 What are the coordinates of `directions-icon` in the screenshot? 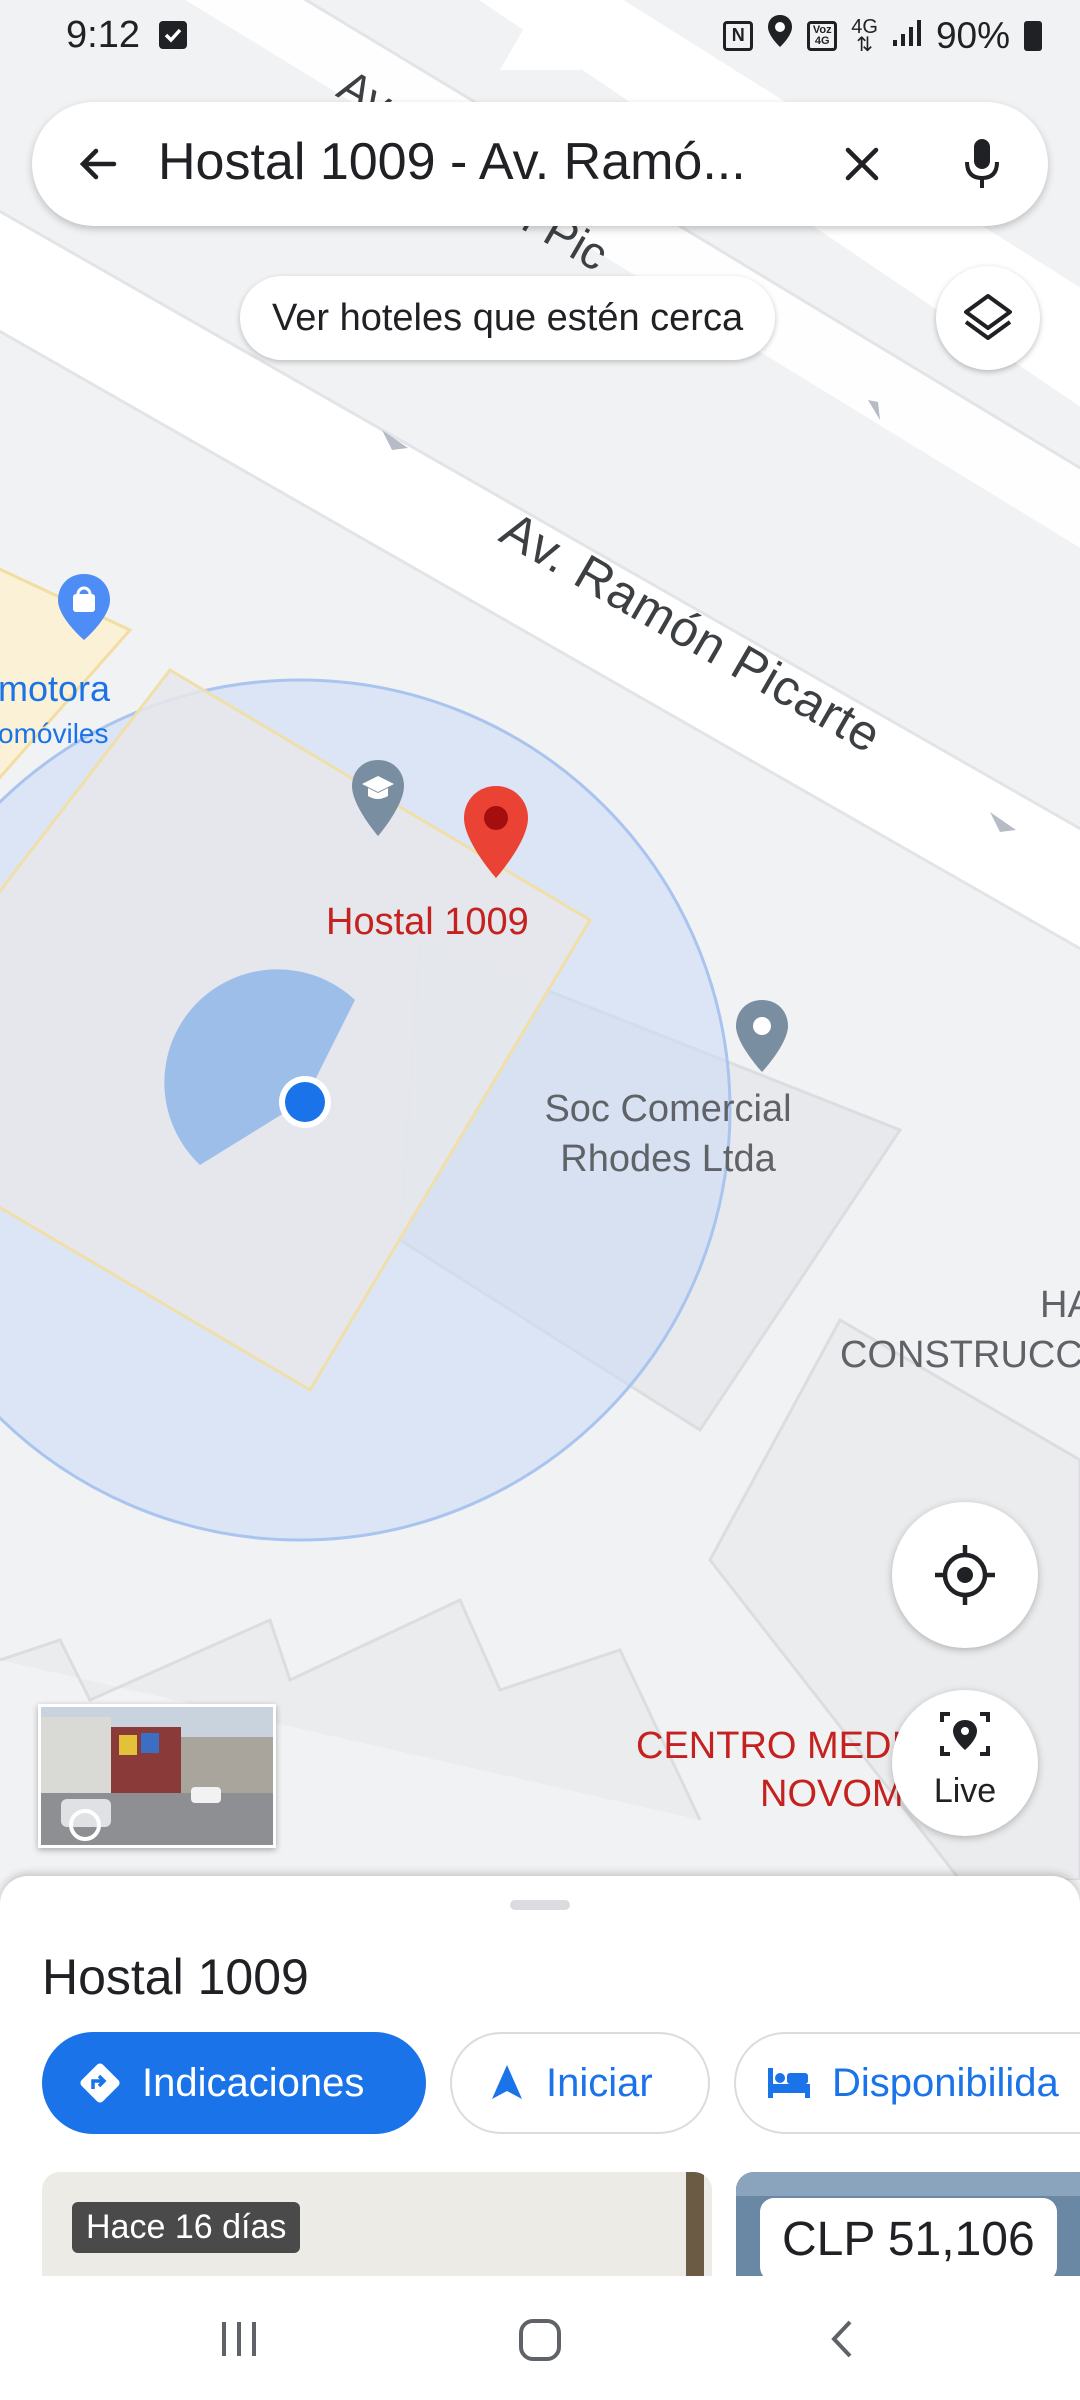 It's located at (100, 2083).